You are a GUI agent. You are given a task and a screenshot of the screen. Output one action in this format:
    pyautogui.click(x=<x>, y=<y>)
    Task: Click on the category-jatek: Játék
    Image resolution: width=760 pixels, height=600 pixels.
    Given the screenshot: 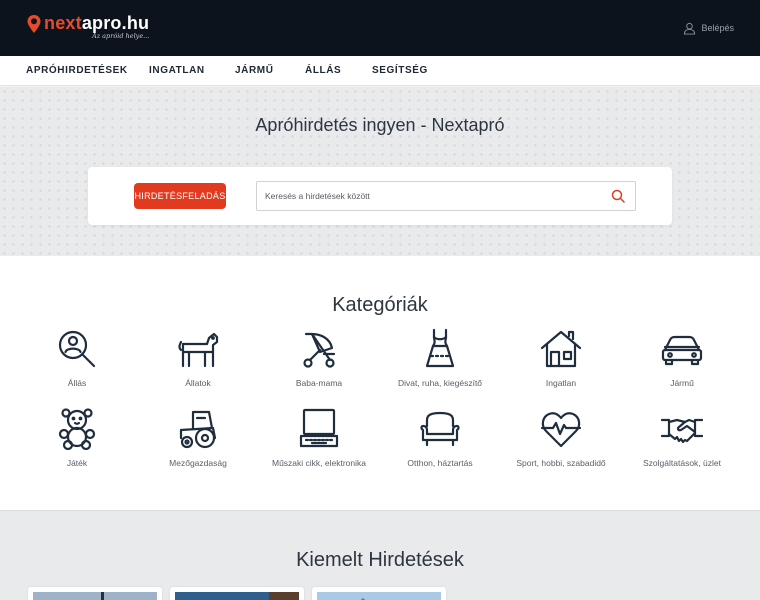 What is the action you would take?
    pyautogui.click(x=77, y=443)
    